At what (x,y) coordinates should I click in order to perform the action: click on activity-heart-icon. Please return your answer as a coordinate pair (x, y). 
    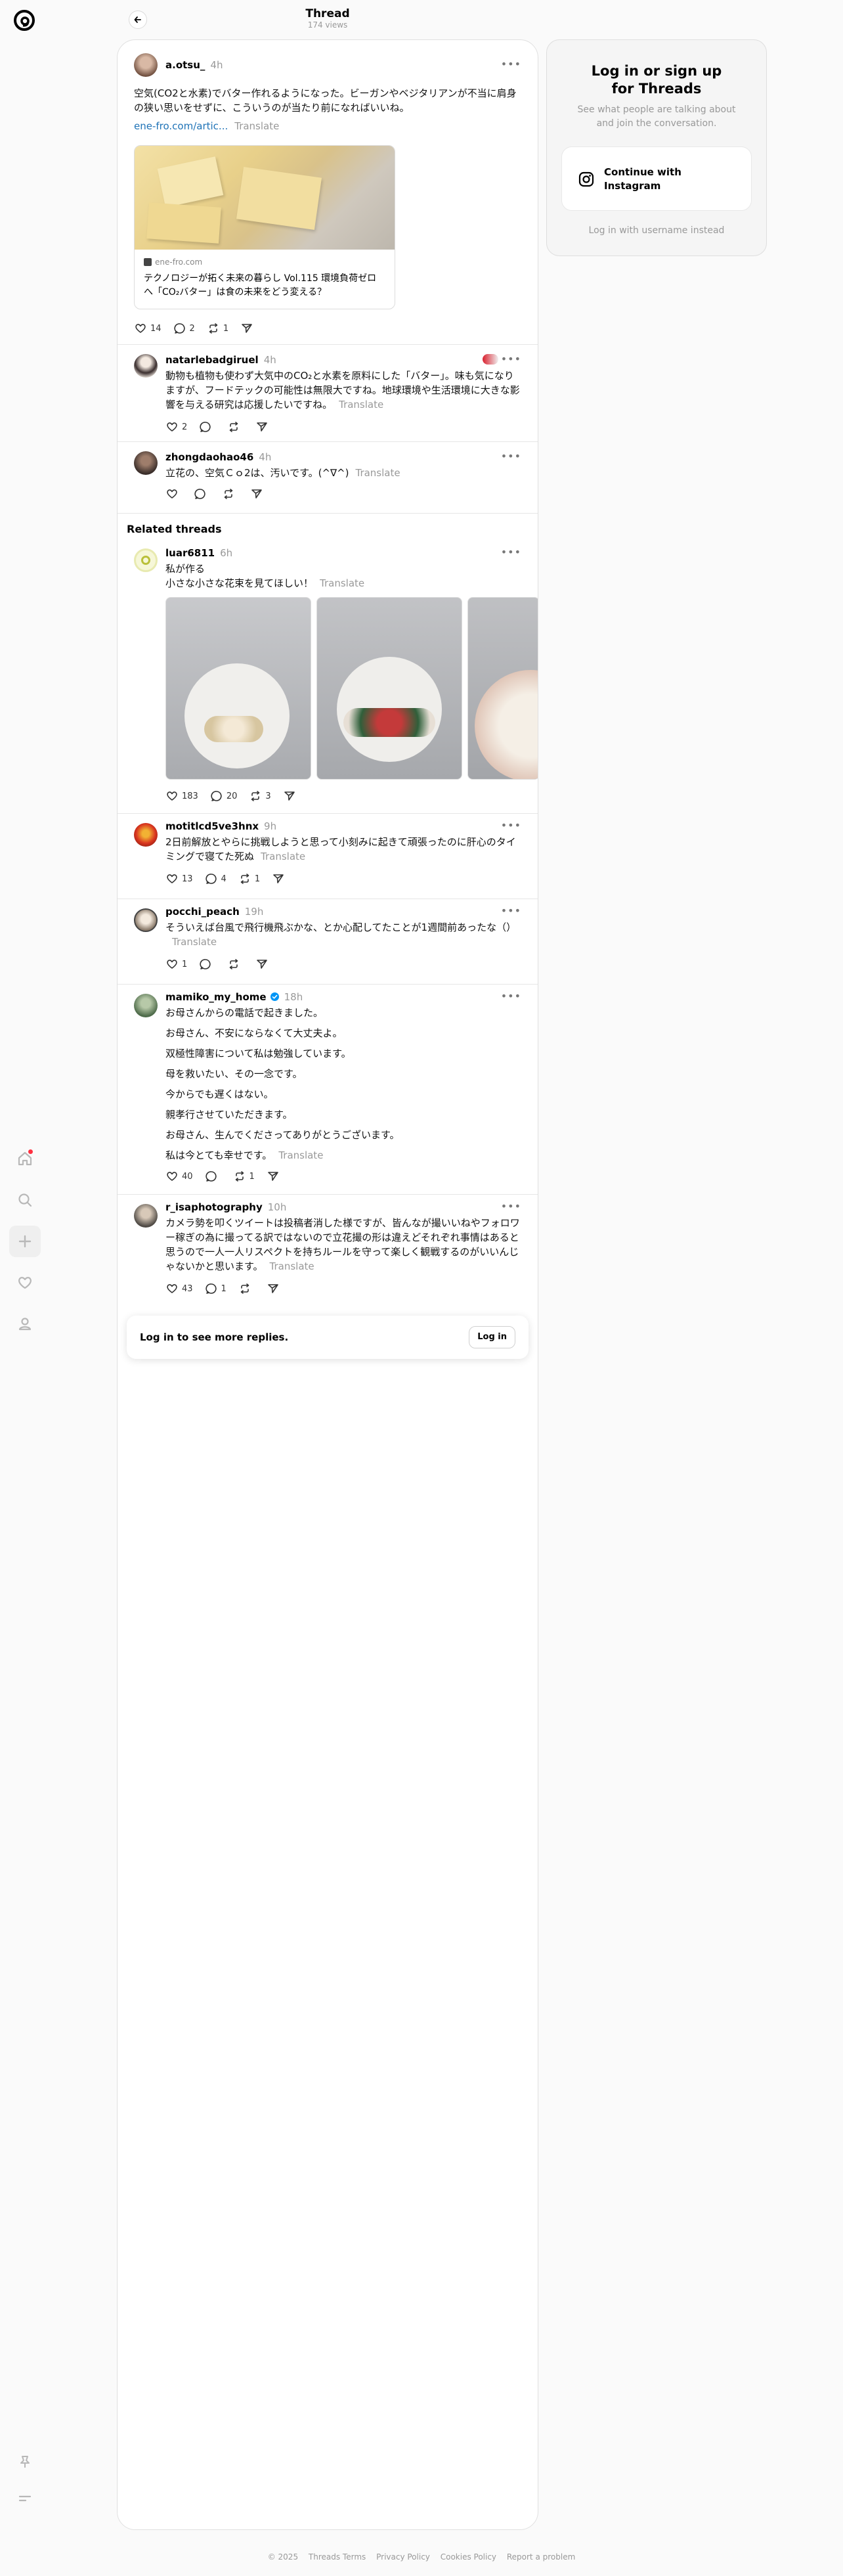
    Looking at the image, I should click on (25, 1283).